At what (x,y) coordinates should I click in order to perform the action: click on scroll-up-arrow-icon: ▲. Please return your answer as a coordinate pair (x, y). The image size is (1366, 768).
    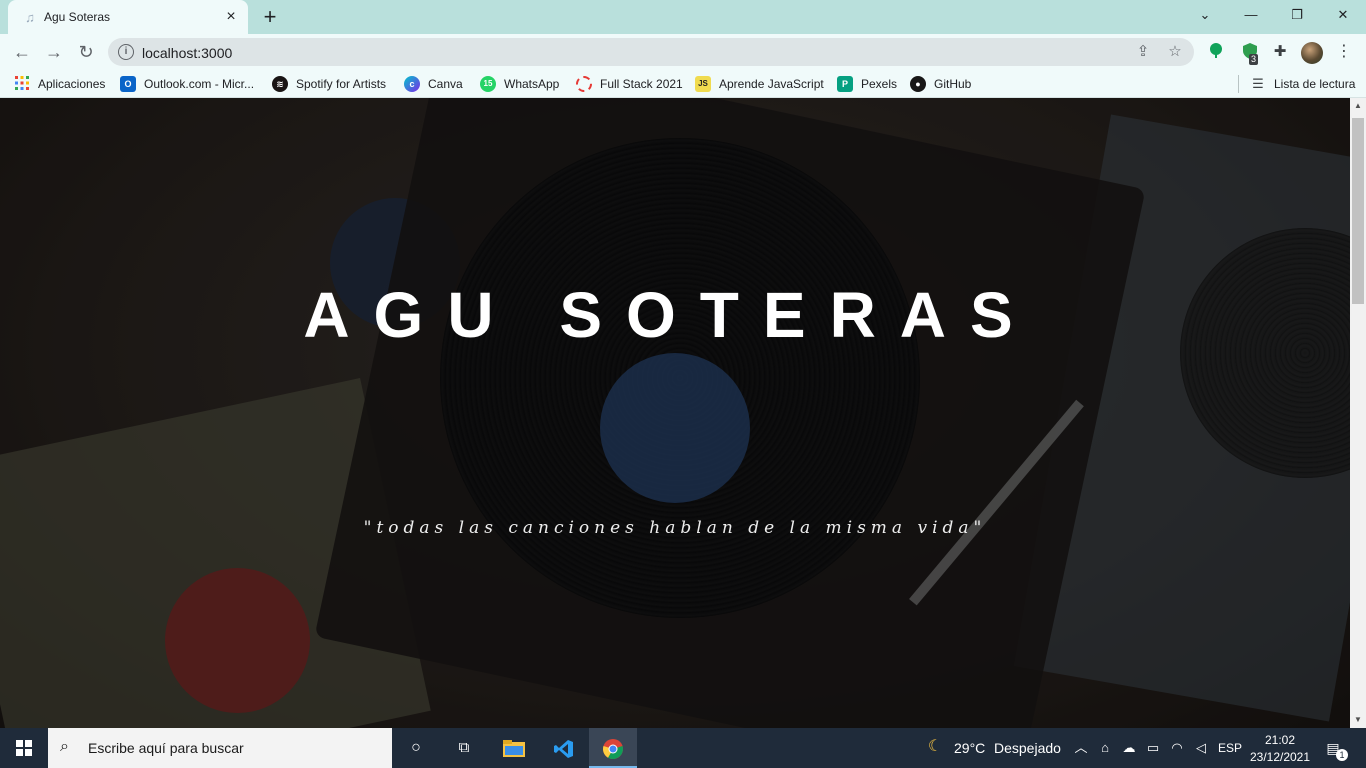
    Looking at the image, I should click on (1358, 106).